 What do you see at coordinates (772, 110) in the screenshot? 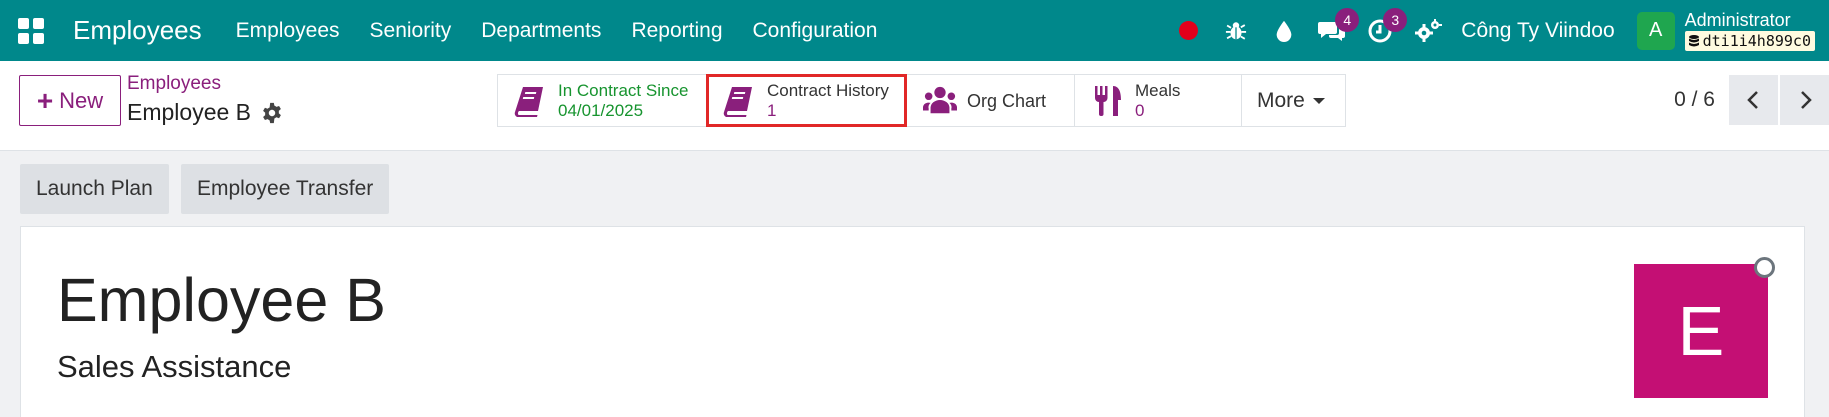
I see `contract-history-value: 1` at bounding box center [772, 110].